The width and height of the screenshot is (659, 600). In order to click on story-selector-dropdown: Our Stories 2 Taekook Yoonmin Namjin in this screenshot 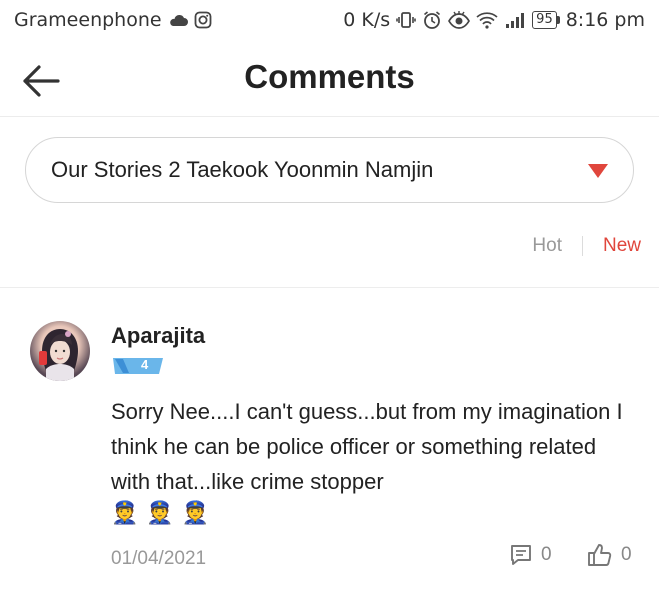, I will do `click(329, 170)`.